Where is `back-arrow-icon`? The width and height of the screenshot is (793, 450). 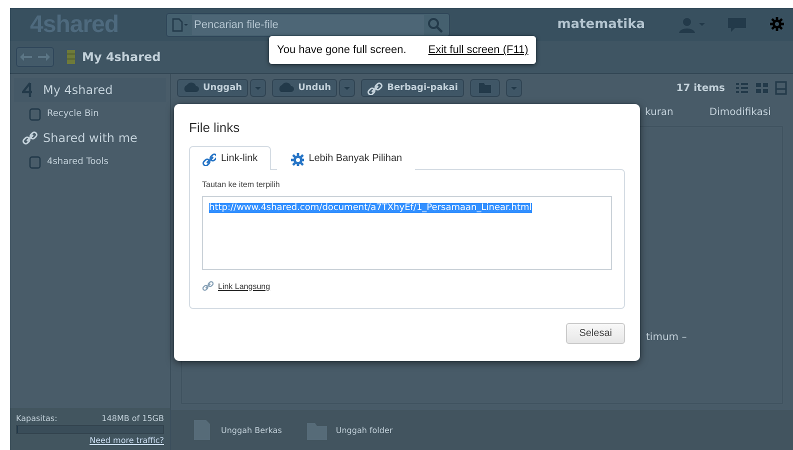 back-arrow-icon is located at coordinates (26, 57).